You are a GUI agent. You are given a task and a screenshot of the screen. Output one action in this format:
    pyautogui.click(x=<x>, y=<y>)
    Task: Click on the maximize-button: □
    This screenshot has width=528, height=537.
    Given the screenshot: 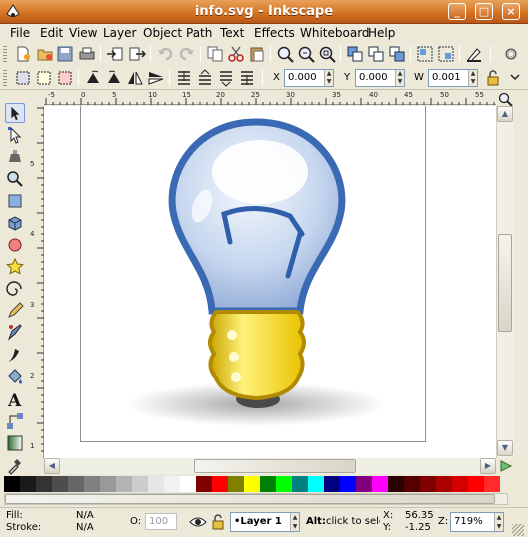 What is the action you would take?
    pyautogui.click(x=484, y=11)
    